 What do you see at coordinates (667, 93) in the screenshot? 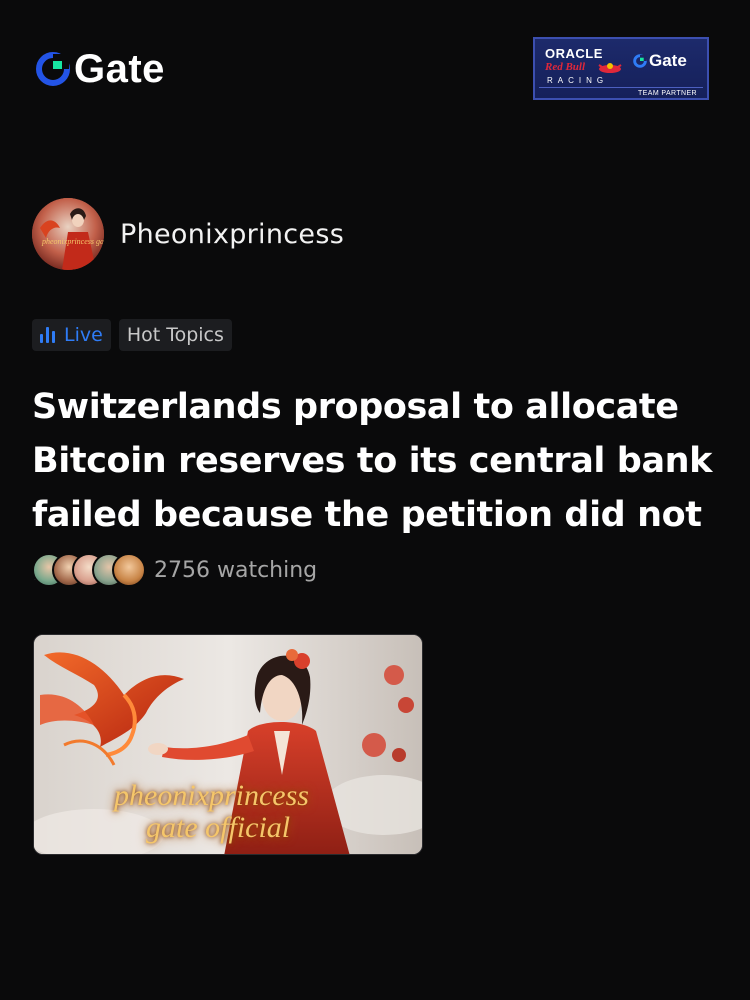
I see `team-partner-text: TEAM PARTNER` at bounding box center [667, 93].